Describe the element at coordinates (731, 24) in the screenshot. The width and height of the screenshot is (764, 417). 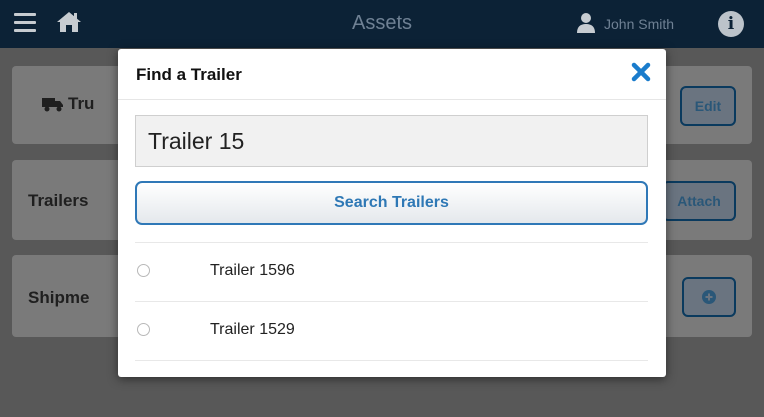
I see `info-icon: i` at that location.